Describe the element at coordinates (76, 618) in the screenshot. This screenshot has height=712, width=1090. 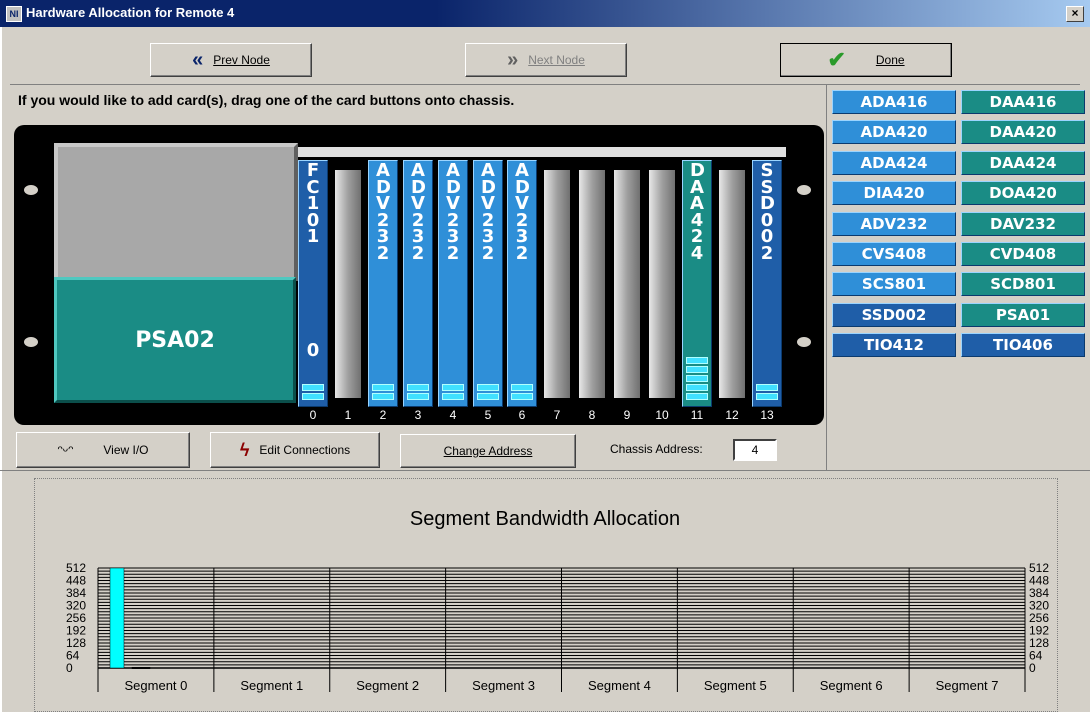
I see `y-tick-label-left: 256` at that location.